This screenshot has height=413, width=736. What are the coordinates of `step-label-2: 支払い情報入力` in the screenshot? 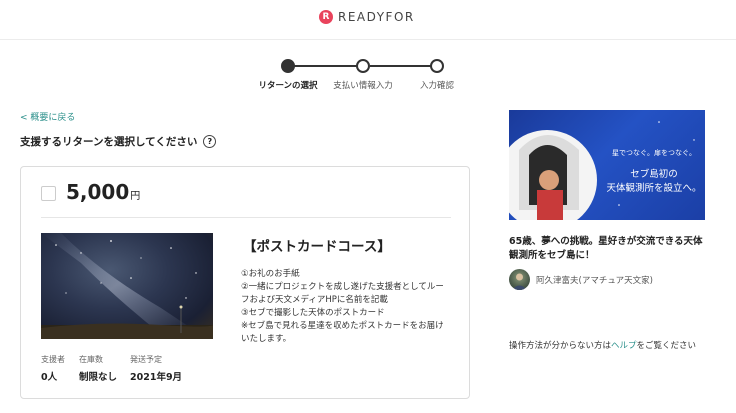 It's located at (363, 86).